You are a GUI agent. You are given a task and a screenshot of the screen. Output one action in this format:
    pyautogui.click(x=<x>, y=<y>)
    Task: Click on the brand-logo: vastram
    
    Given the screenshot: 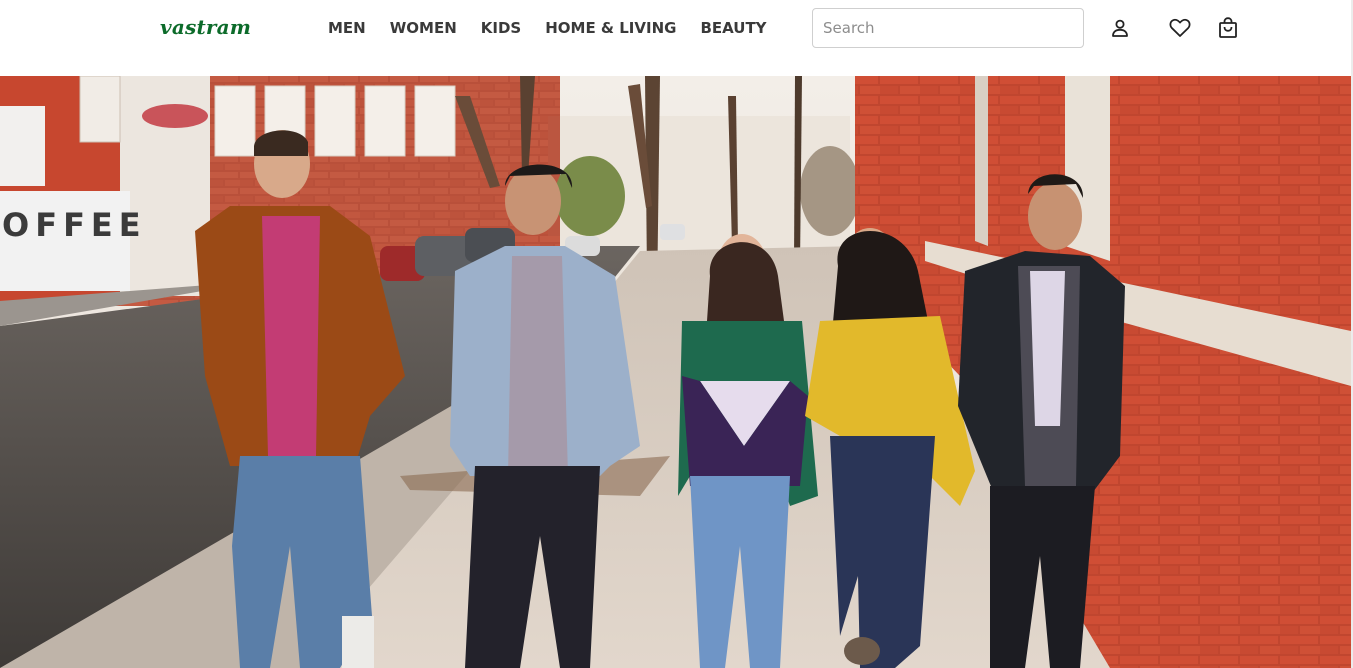 What is the action you would take?
    pyautogui.click(x=205, y=27)
    